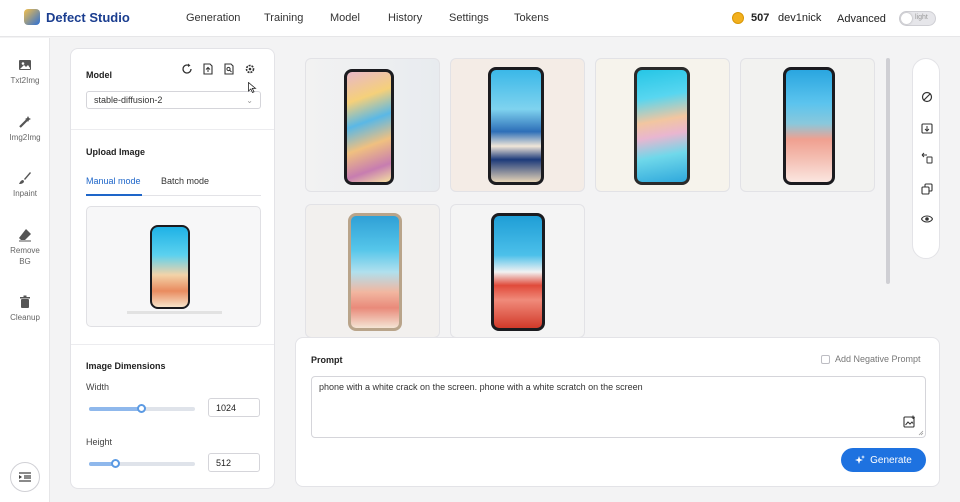 Image resolution: width=960 pixels, height=502 pixels. Describe the element at coordinates (921, 17) in the screenshot. I see `theme-toggle-label: light` at that location.